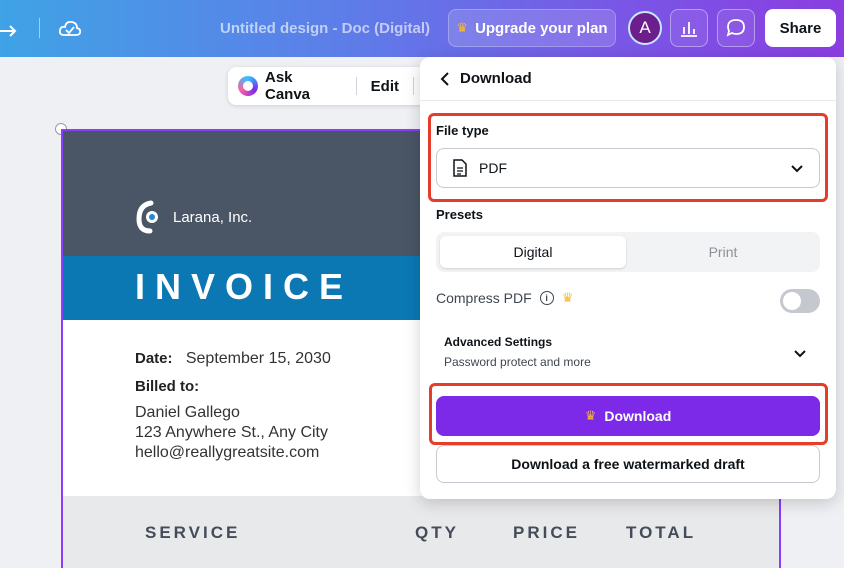 This screenshot has height=568, width=844. Describe the element at coordinates (628, 79) in the screenshot. I see `download-panel-header: Download` at that location.